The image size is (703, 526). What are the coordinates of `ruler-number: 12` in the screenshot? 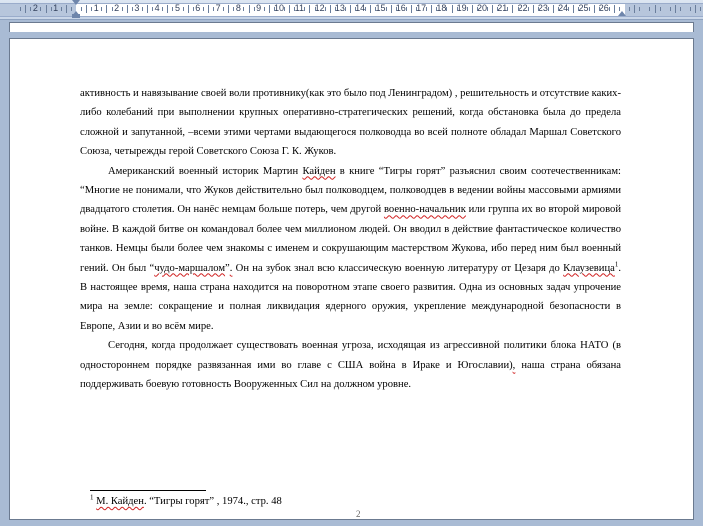 It's located at (319, 8).